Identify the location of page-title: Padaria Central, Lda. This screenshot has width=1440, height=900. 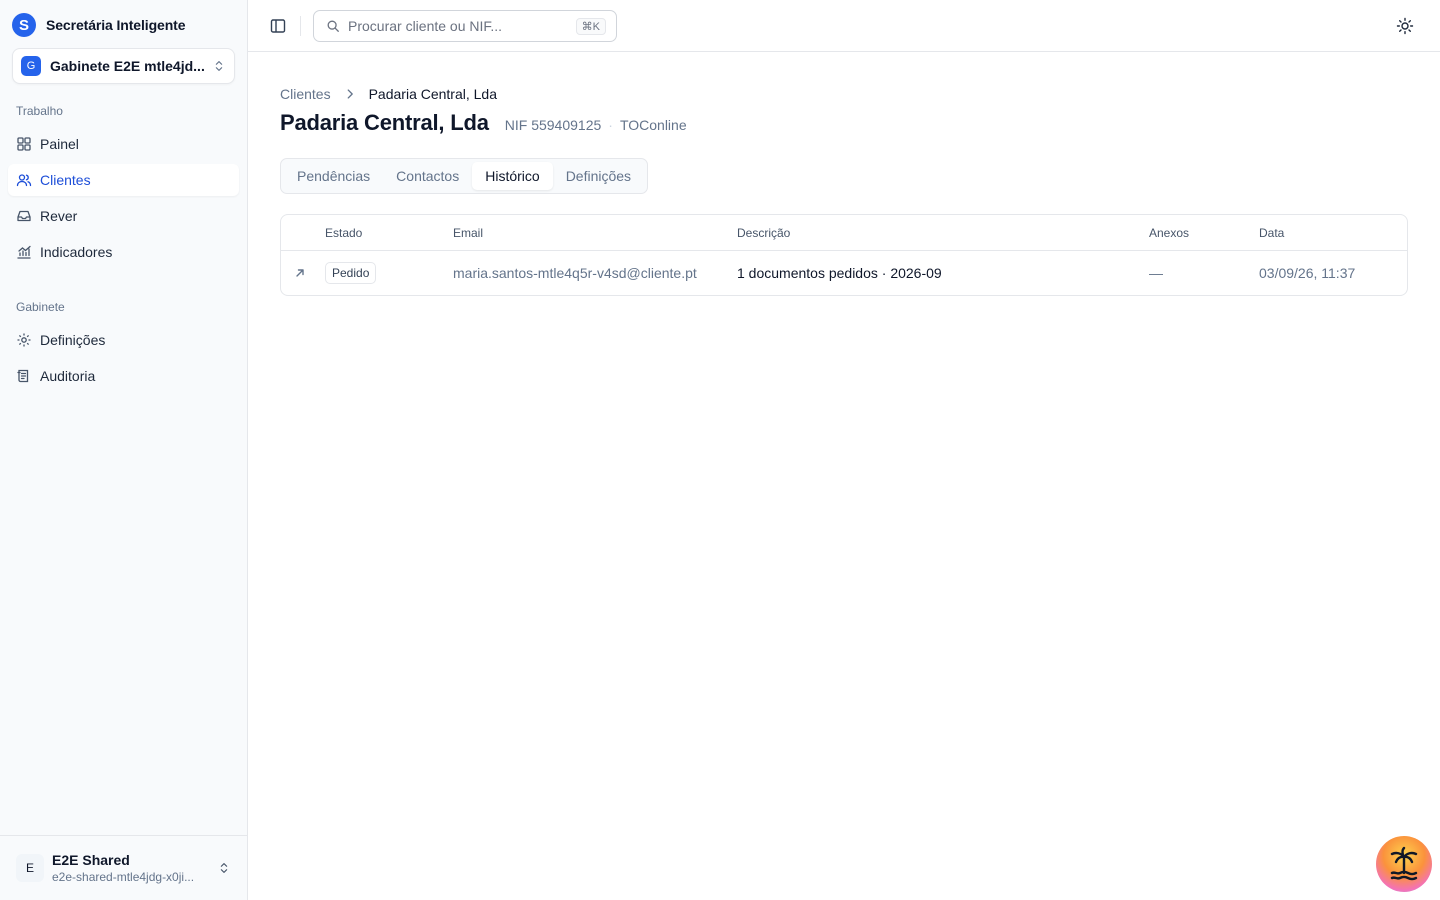
(384, 122).